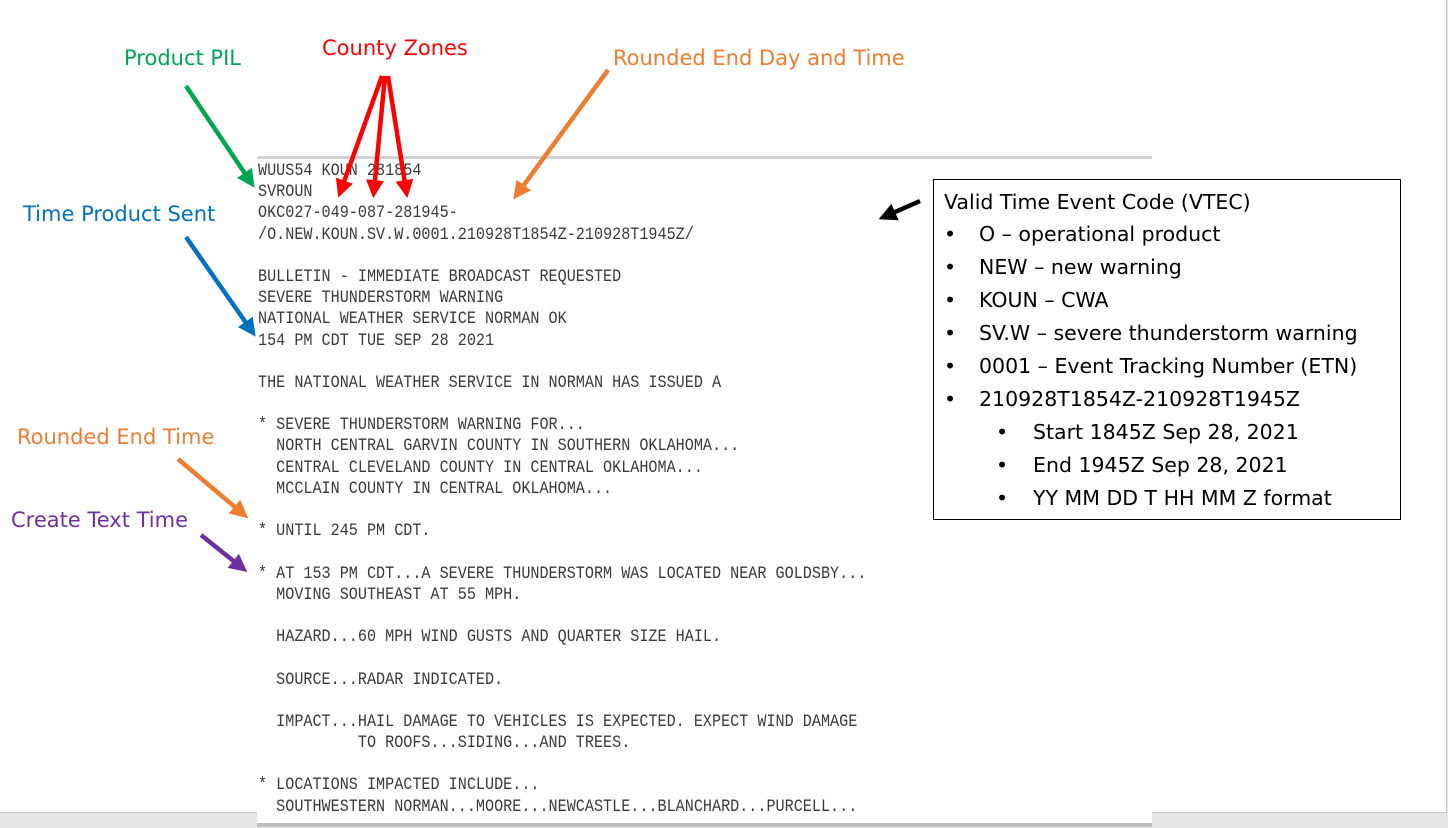 This screenshot has width=1448, height=828. Describe the element at coordinates (399, 137) in the screenshot. I see `arrow-county-zone-3-icon` at that location.